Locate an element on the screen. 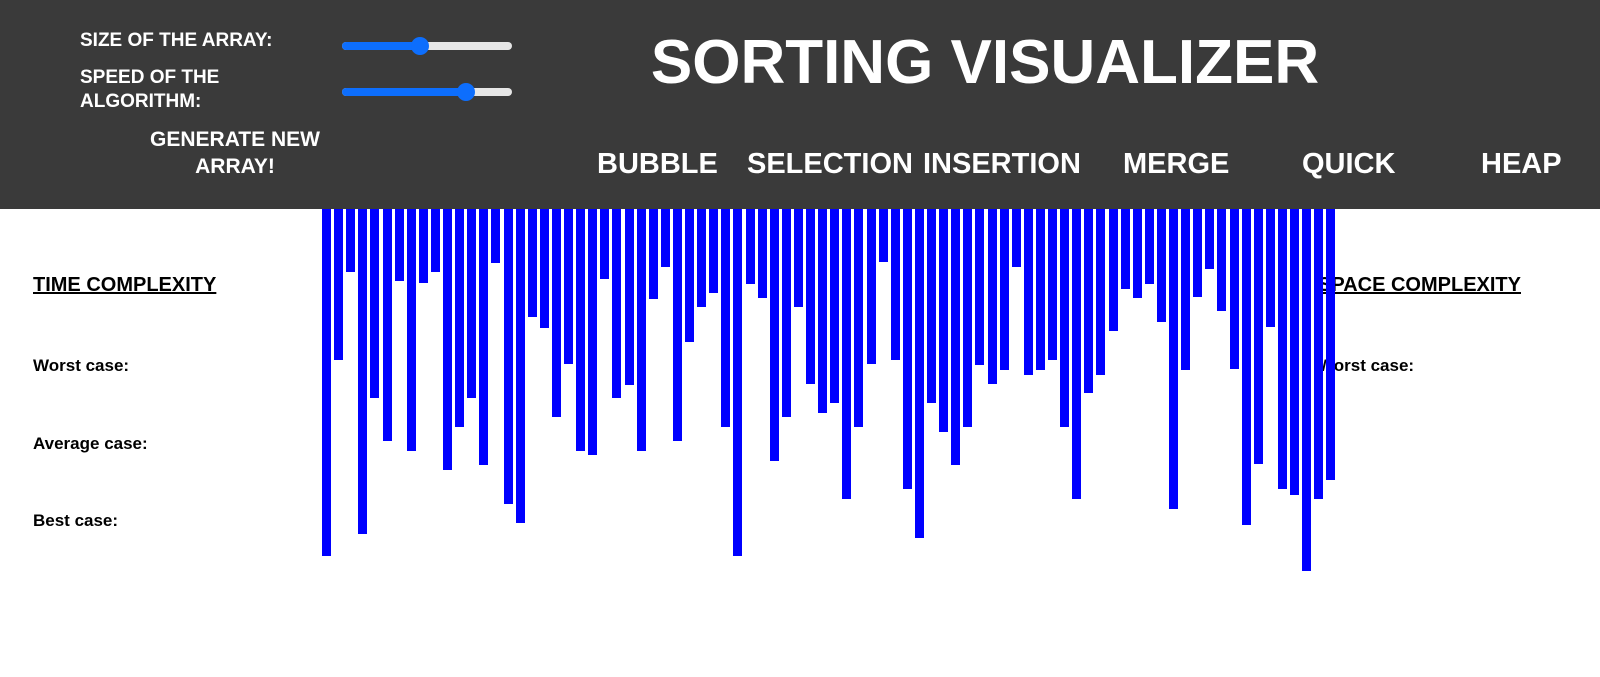  generate-array-button: GENERATE NEW ARRAY! is located at coordinates (235, 153).